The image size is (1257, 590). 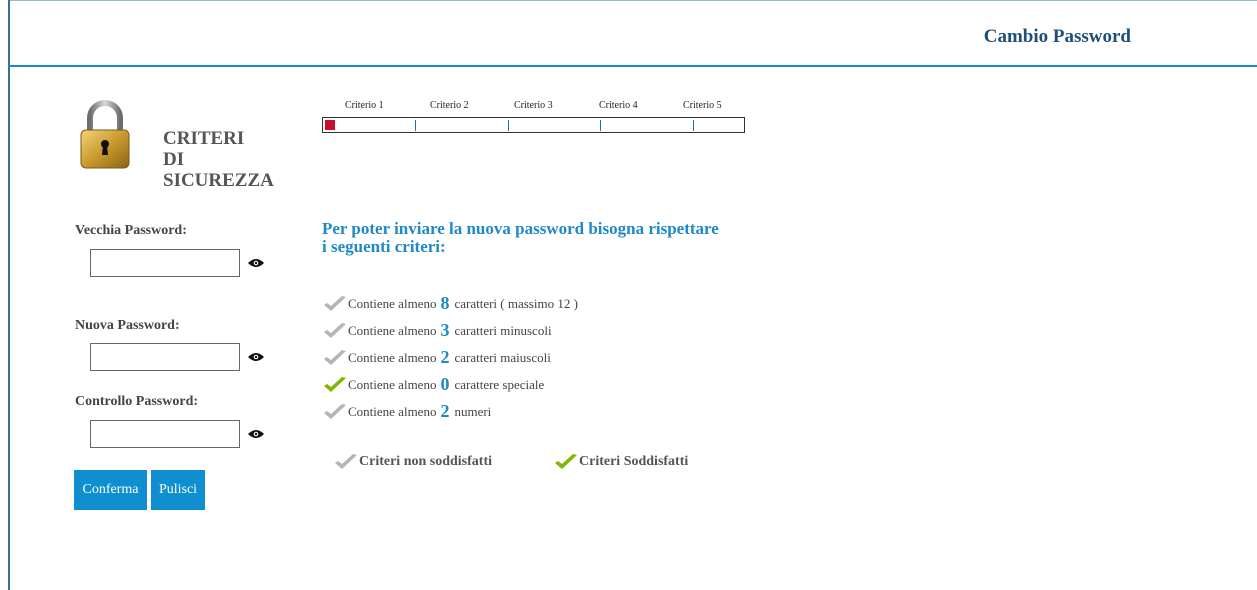 I want to click on checkmark-green-icon, so click(x=566, y=461).